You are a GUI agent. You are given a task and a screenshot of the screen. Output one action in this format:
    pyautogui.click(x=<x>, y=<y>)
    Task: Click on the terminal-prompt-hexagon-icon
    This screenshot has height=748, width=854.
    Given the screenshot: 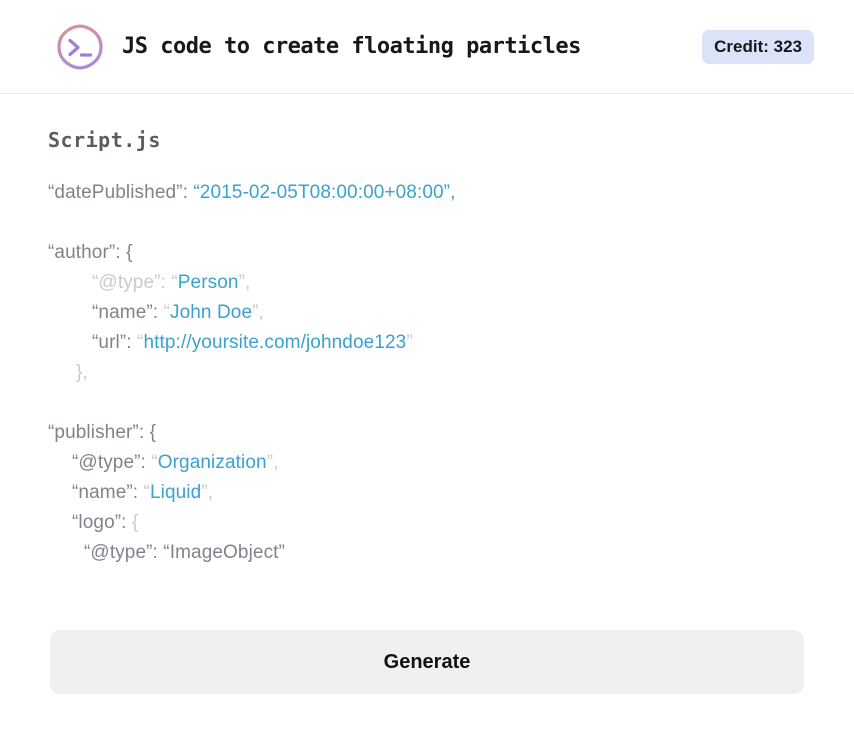 What is the action you would take?
    pyautogui.click(x=80, y=46)
    